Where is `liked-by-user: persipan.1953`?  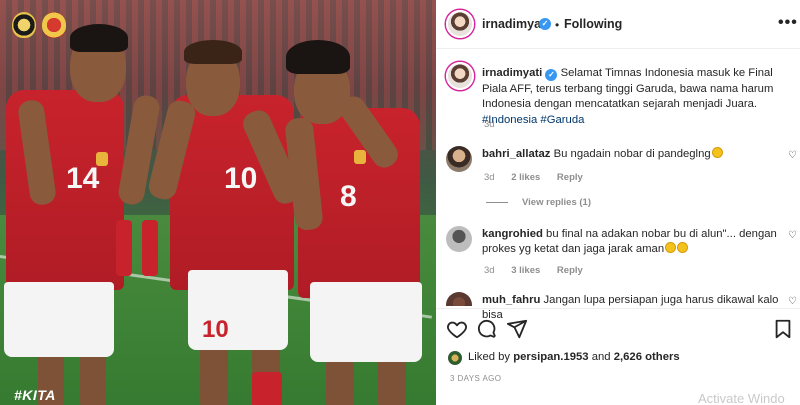
liked-by-user: persipan.1953 is located at coordinates (550, 357).